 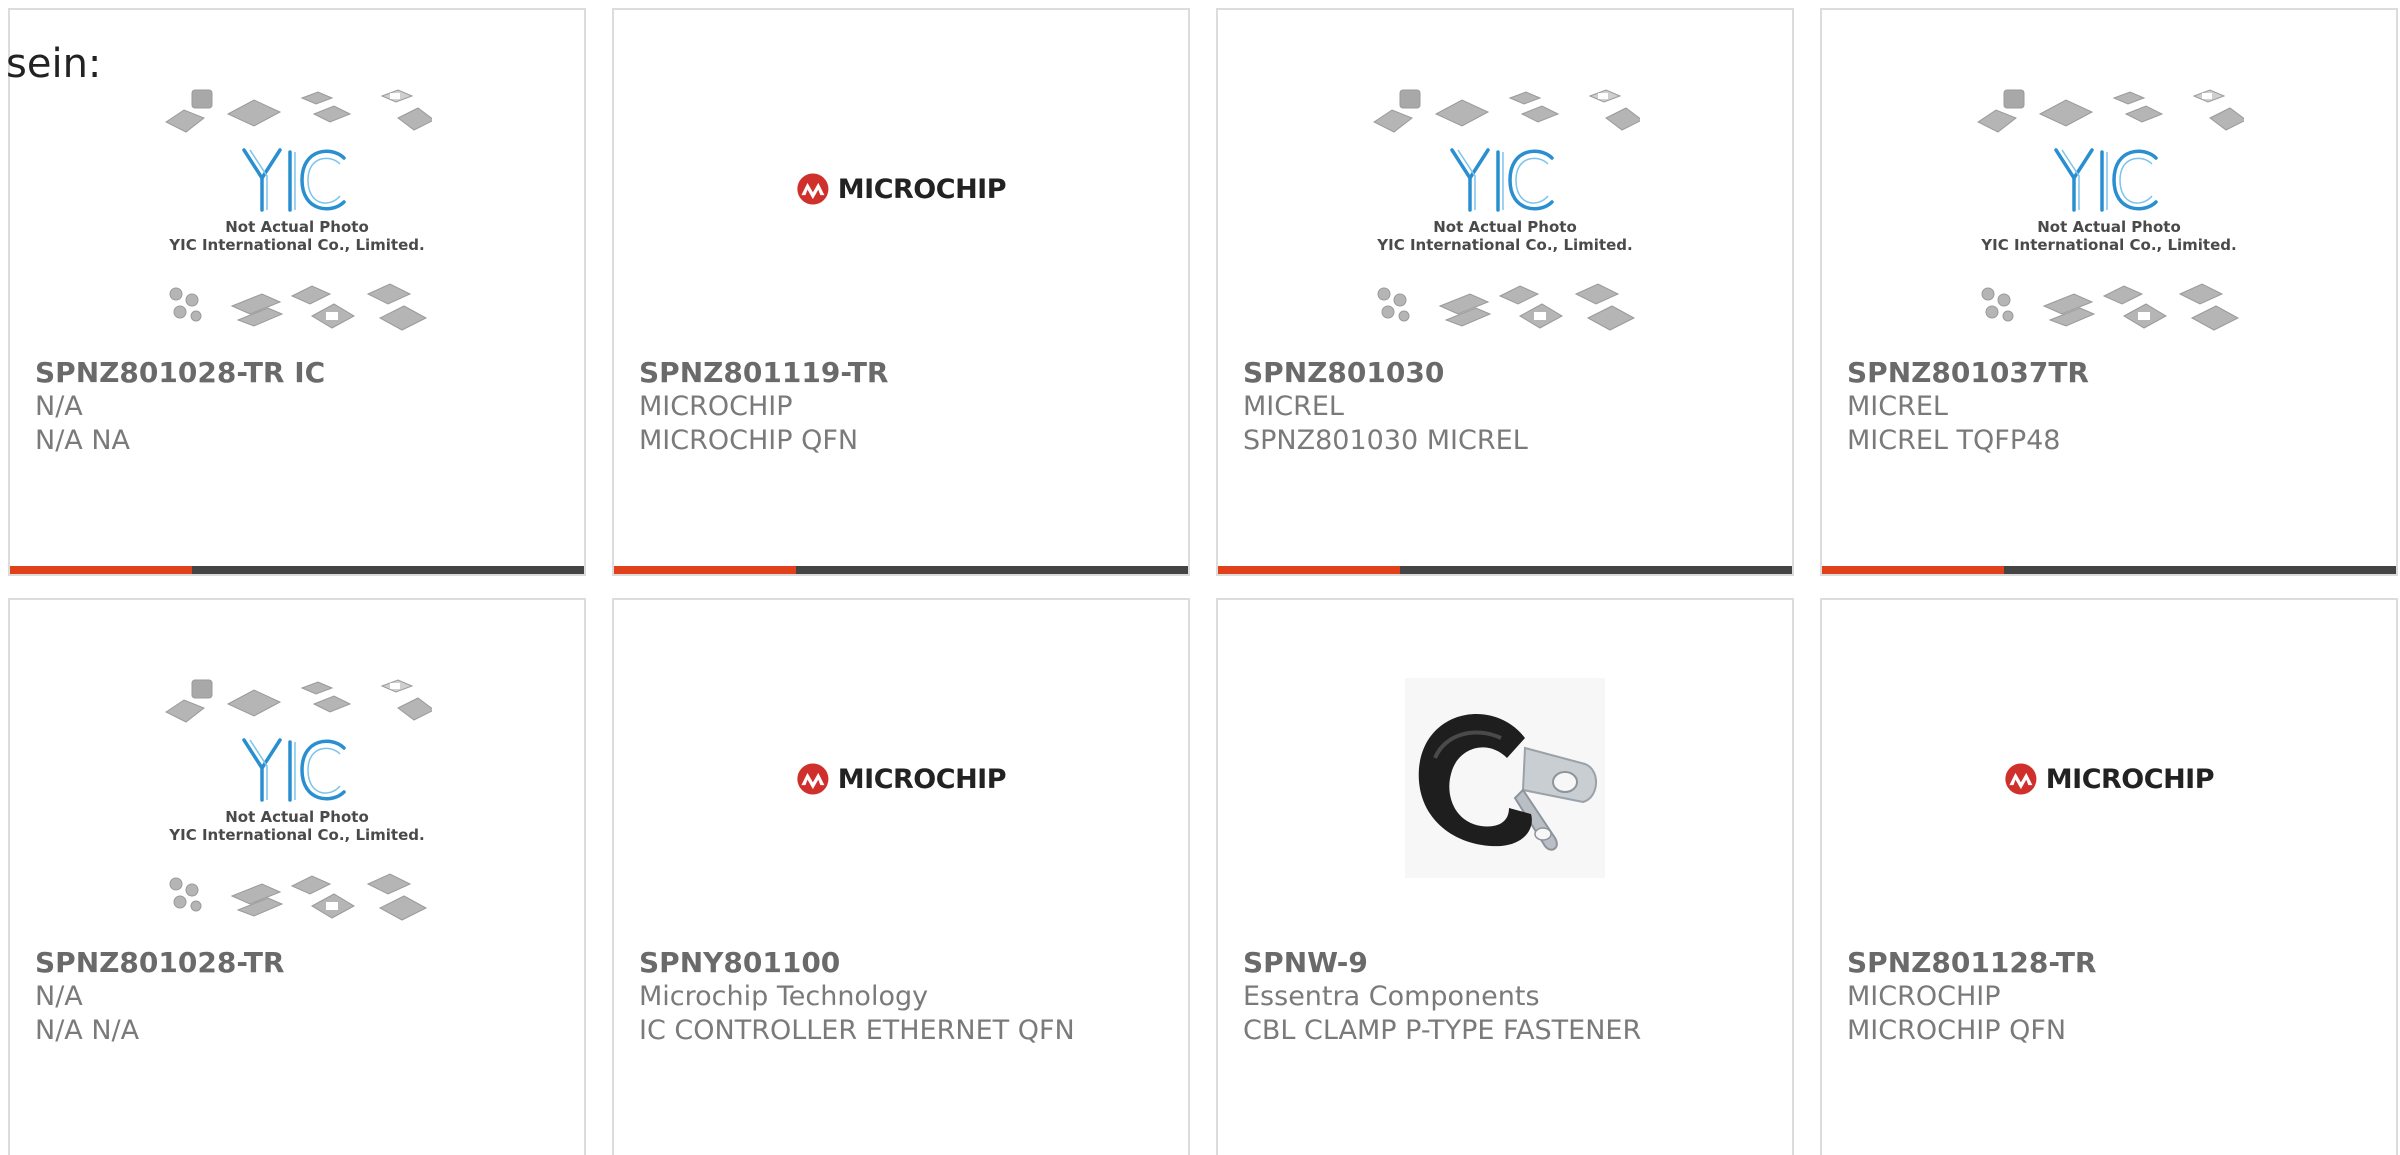 What do you see at coordinates (1442, 1030) in the screenshot?
I see `product-description: CBL CLAMP P-TYPE FASTENER` at bounding box center [1442, 1030].